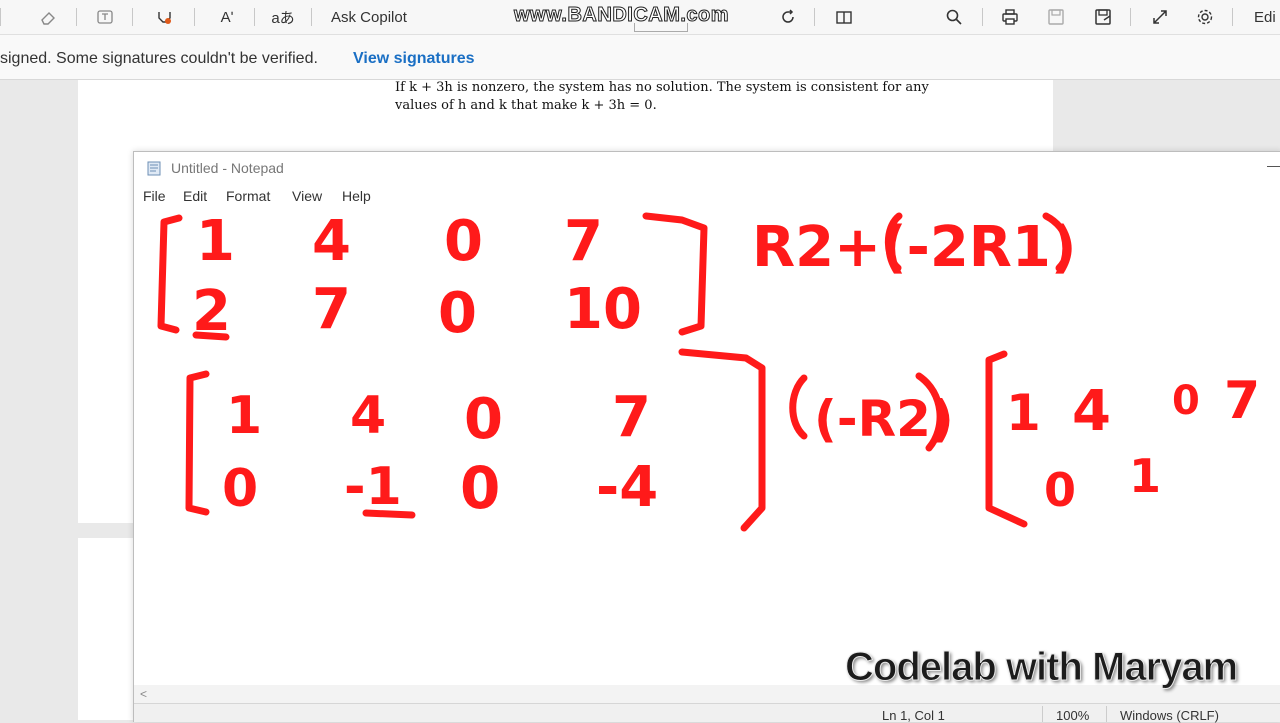  I want to click on eraser-icon, so click(48, 17).